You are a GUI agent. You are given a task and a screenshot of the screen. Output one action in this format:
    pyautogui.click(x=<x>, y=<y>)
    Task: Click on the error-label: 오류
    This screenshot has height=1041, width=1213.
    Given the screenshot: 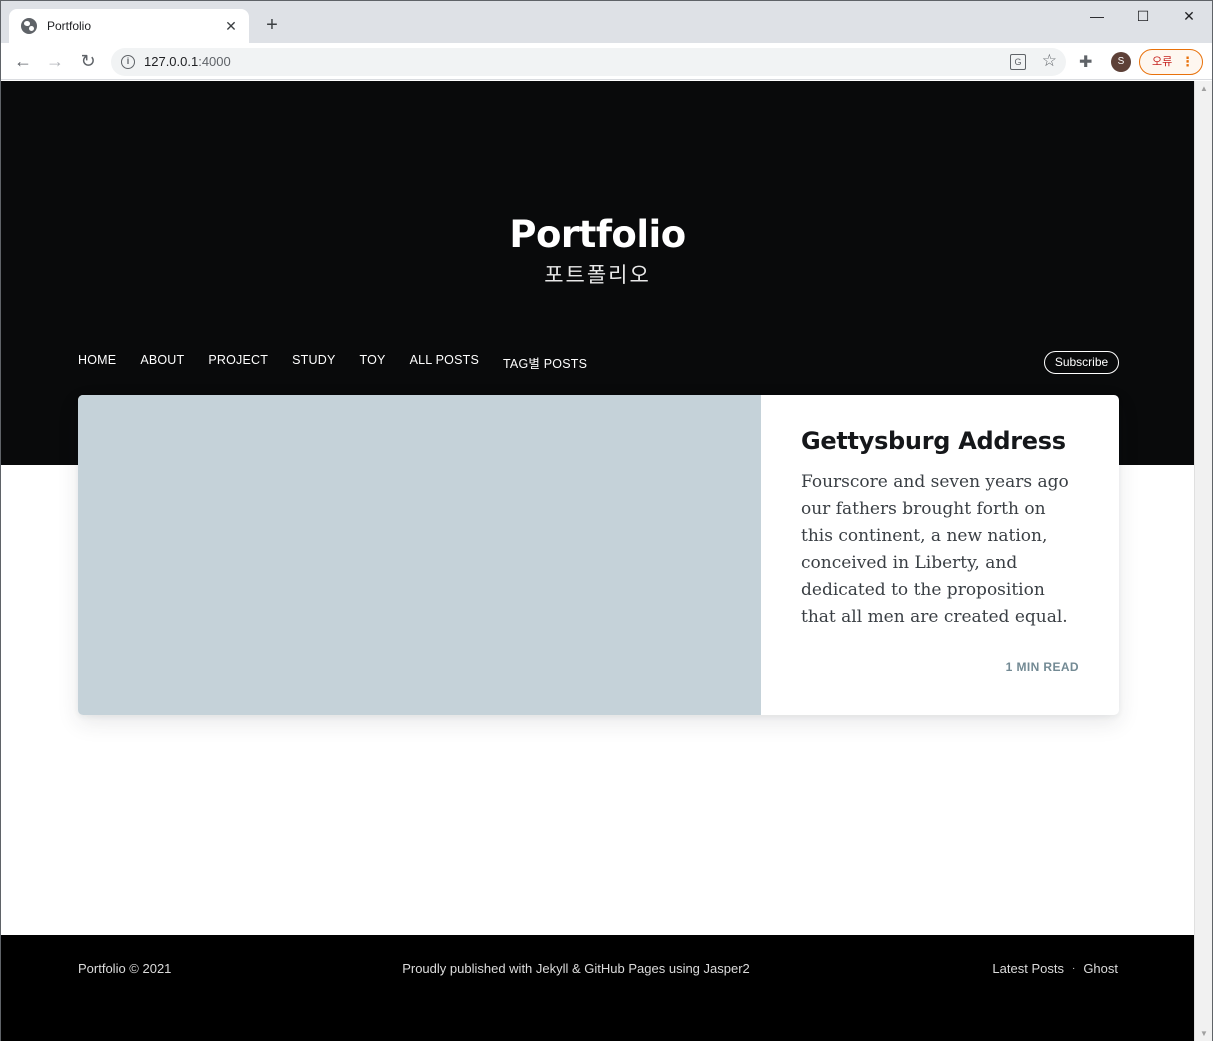 What is the action you would take?
    pyautogui.click(x=1162, y=62)
    